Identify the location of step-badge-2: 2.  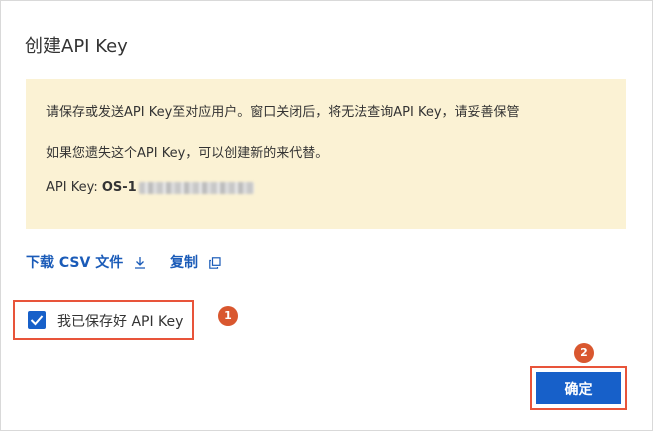
(584, 353).